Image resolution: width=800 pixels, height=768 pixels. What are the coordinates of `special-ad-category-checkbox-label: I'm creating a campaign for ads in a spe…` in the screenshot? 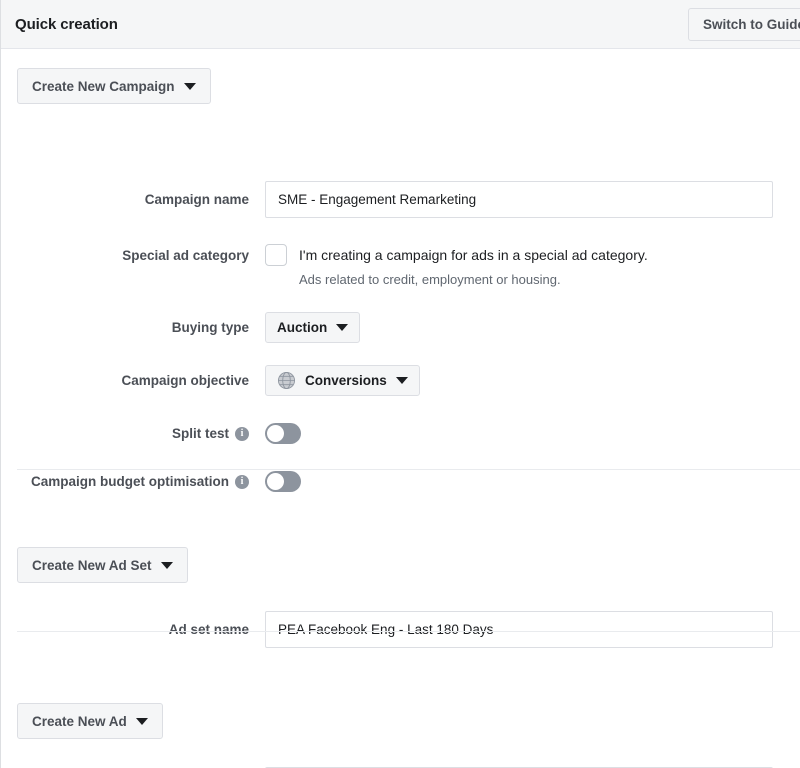 It's located at (473, 255).